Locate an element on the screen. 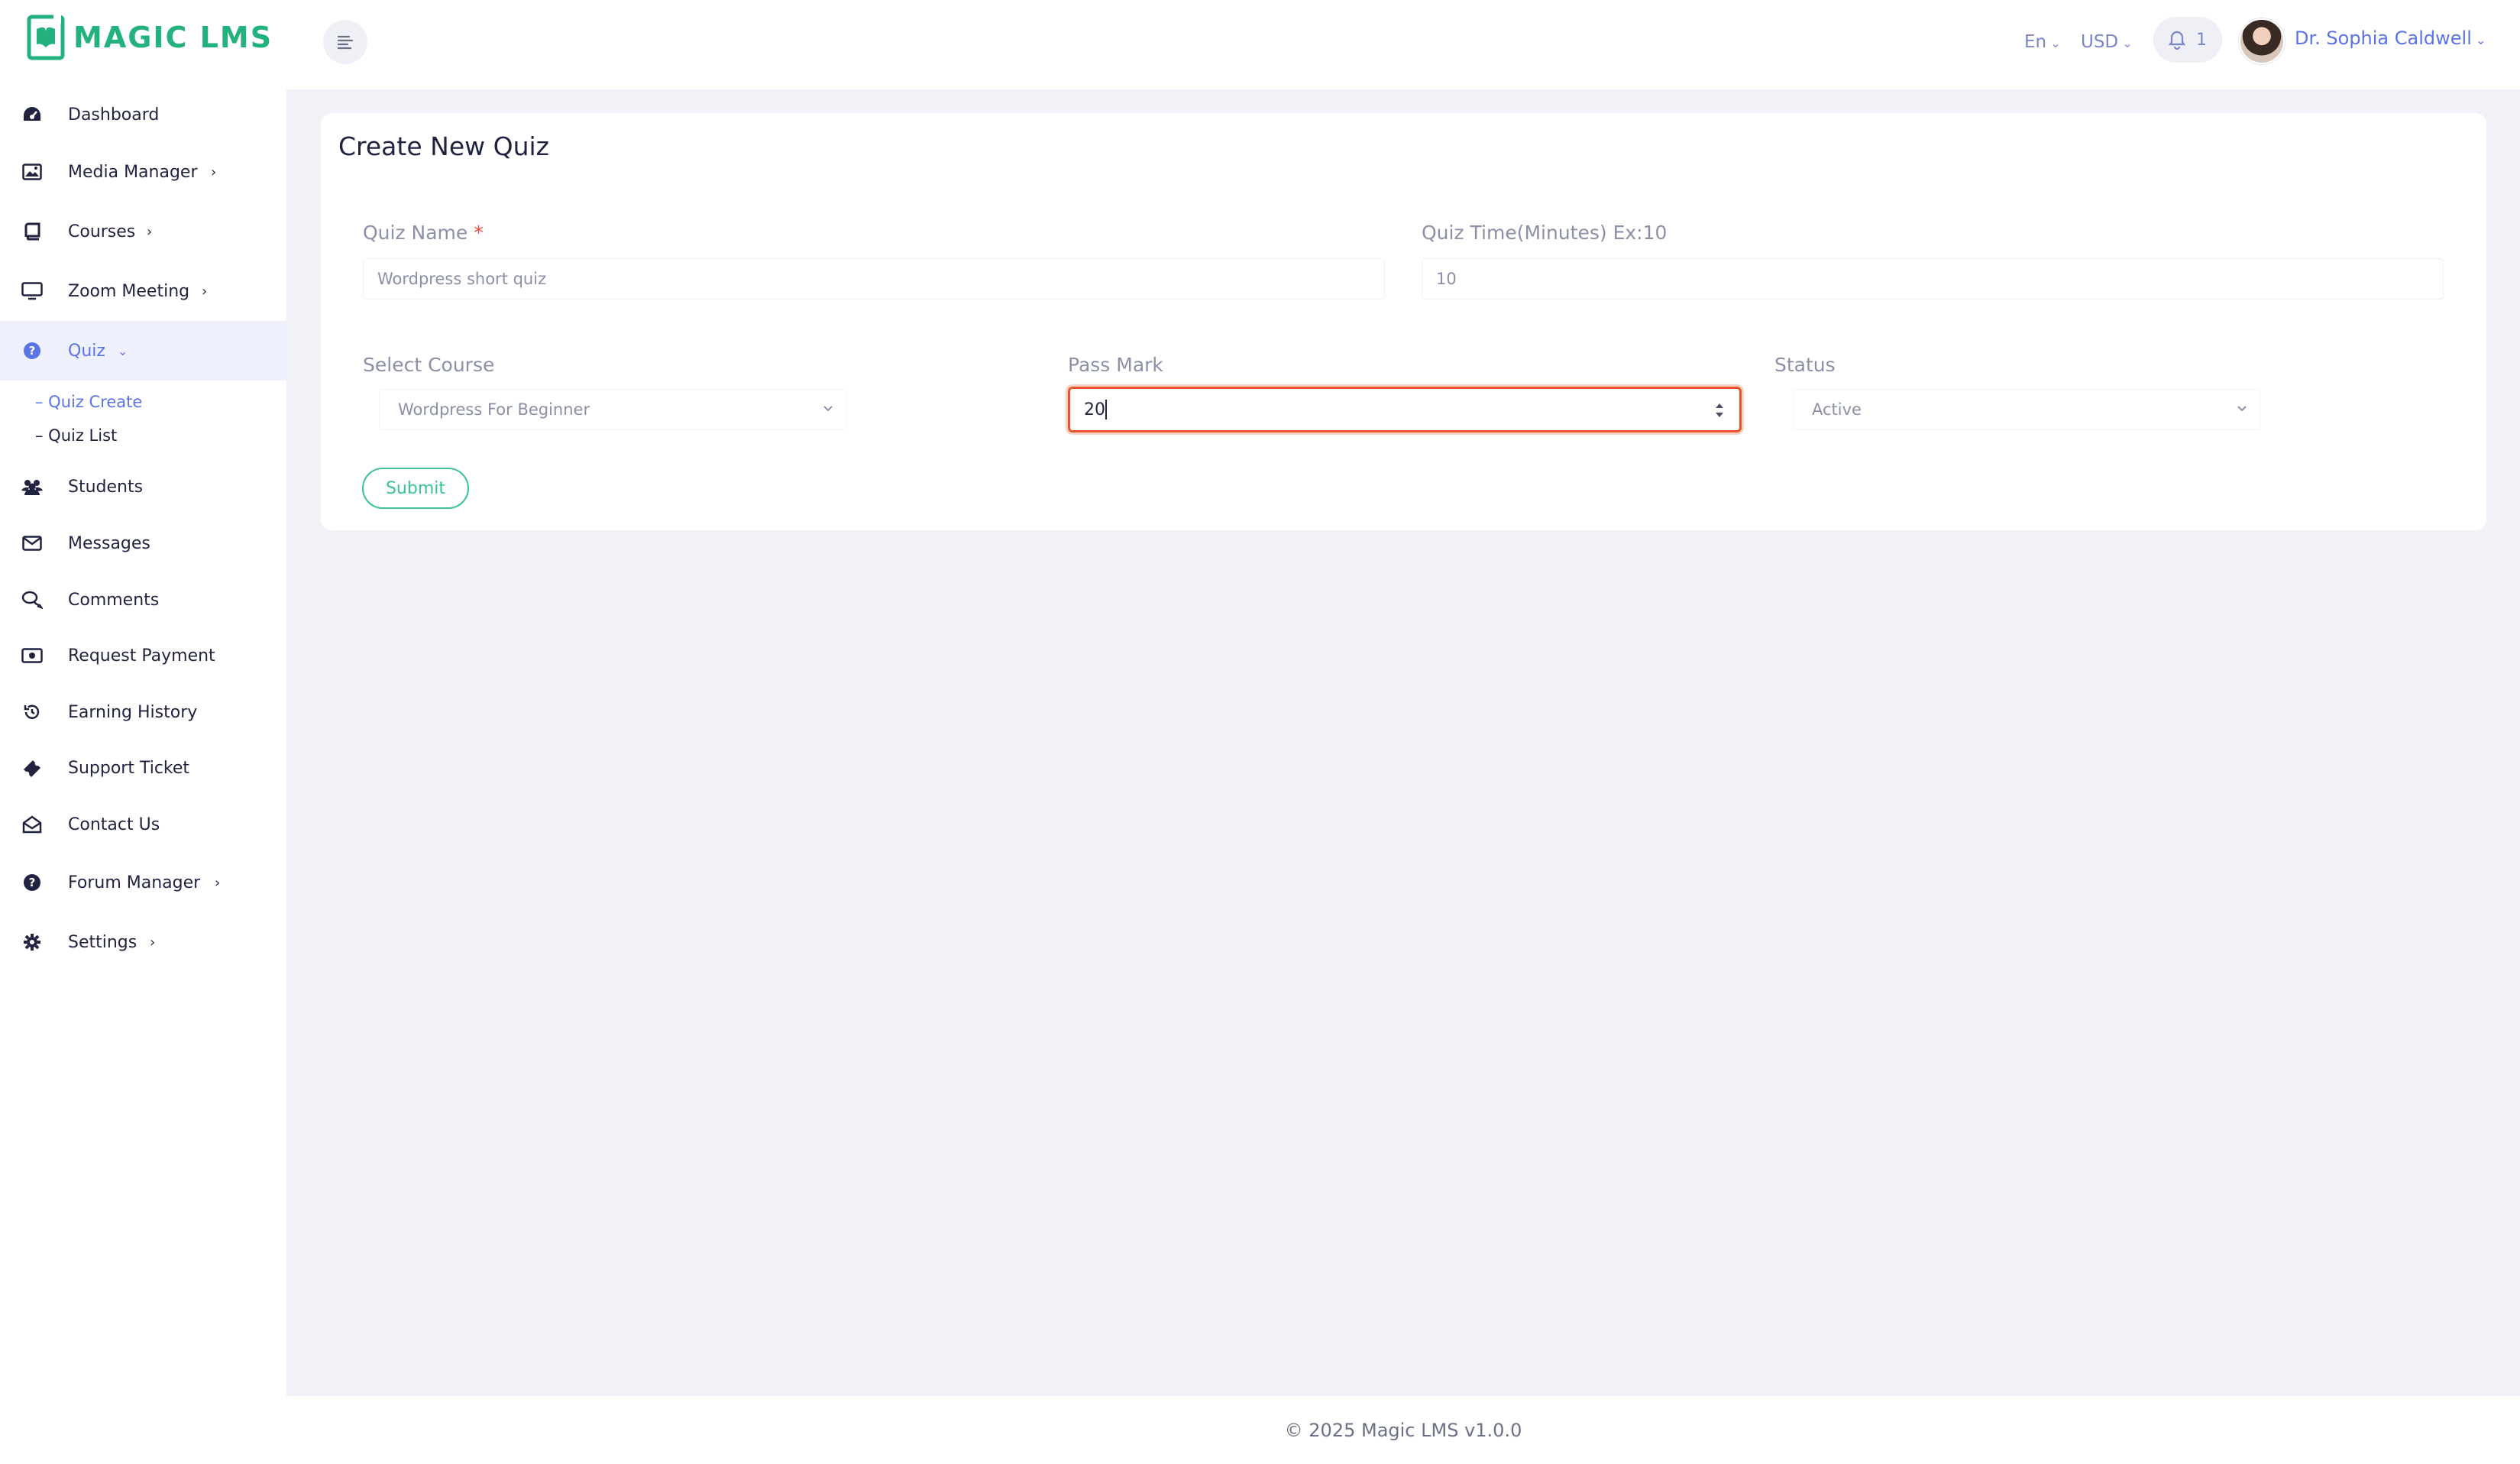 The width and height of the screenshot is (2520, 1464). sidebar-item-dashboard: Dashboard is located at coordinates (143, 114).